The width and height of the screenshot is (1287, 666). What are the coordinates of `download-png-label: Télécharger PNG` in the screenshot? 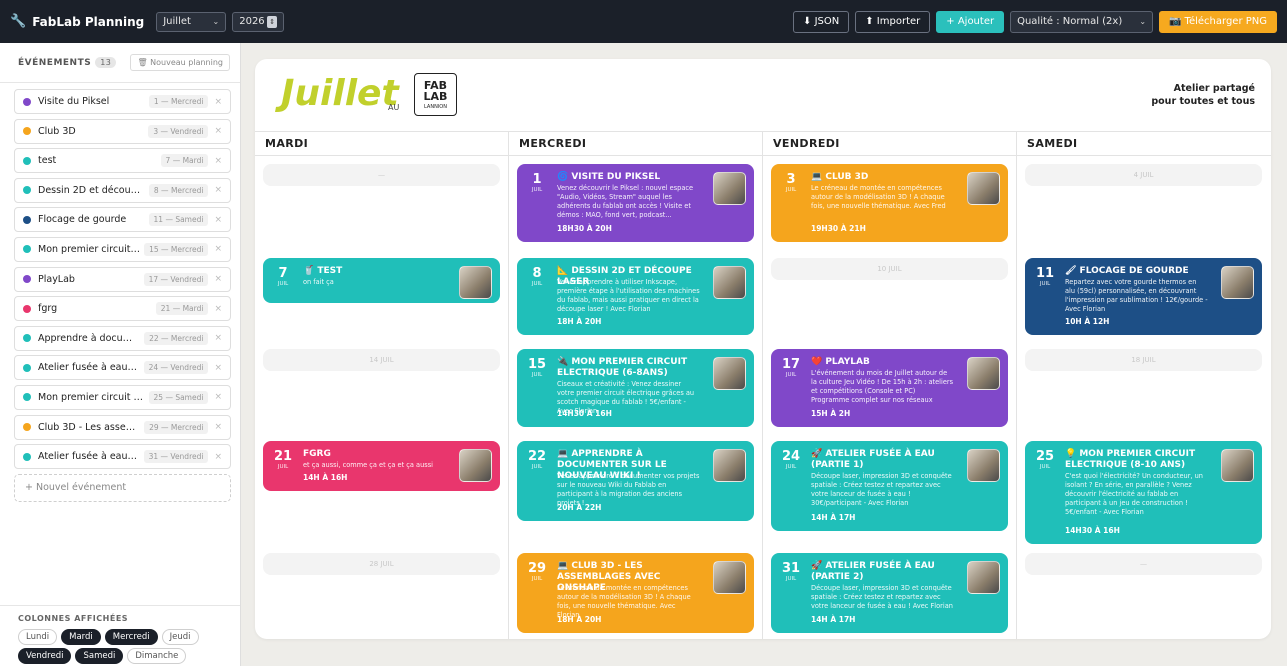 It's located at (1225, 21).